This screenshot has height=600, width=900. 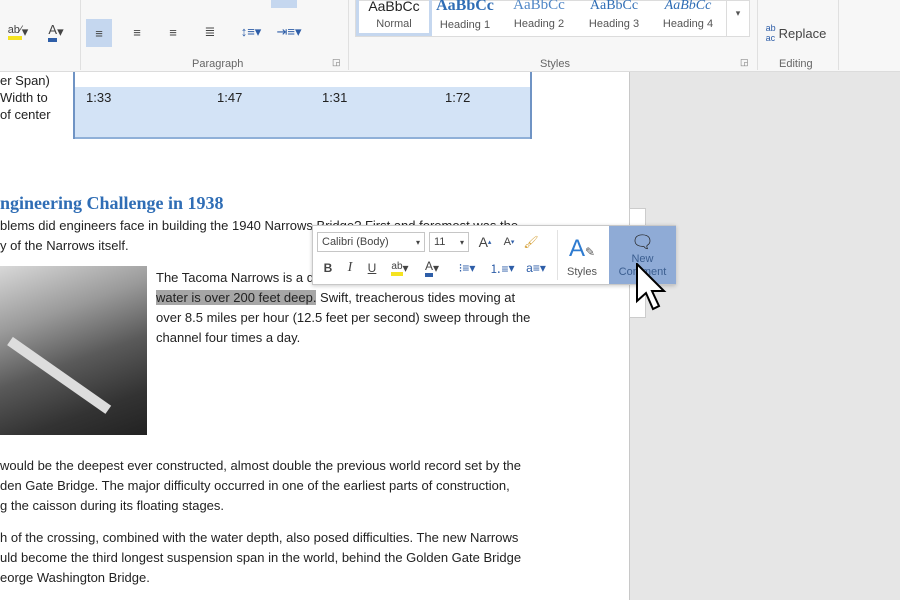 What do you see at coordinates (614, 18) in the screenshot?
I see `style-heading-3: AaBbCc Heading 3` at bounding box center [614, 18].